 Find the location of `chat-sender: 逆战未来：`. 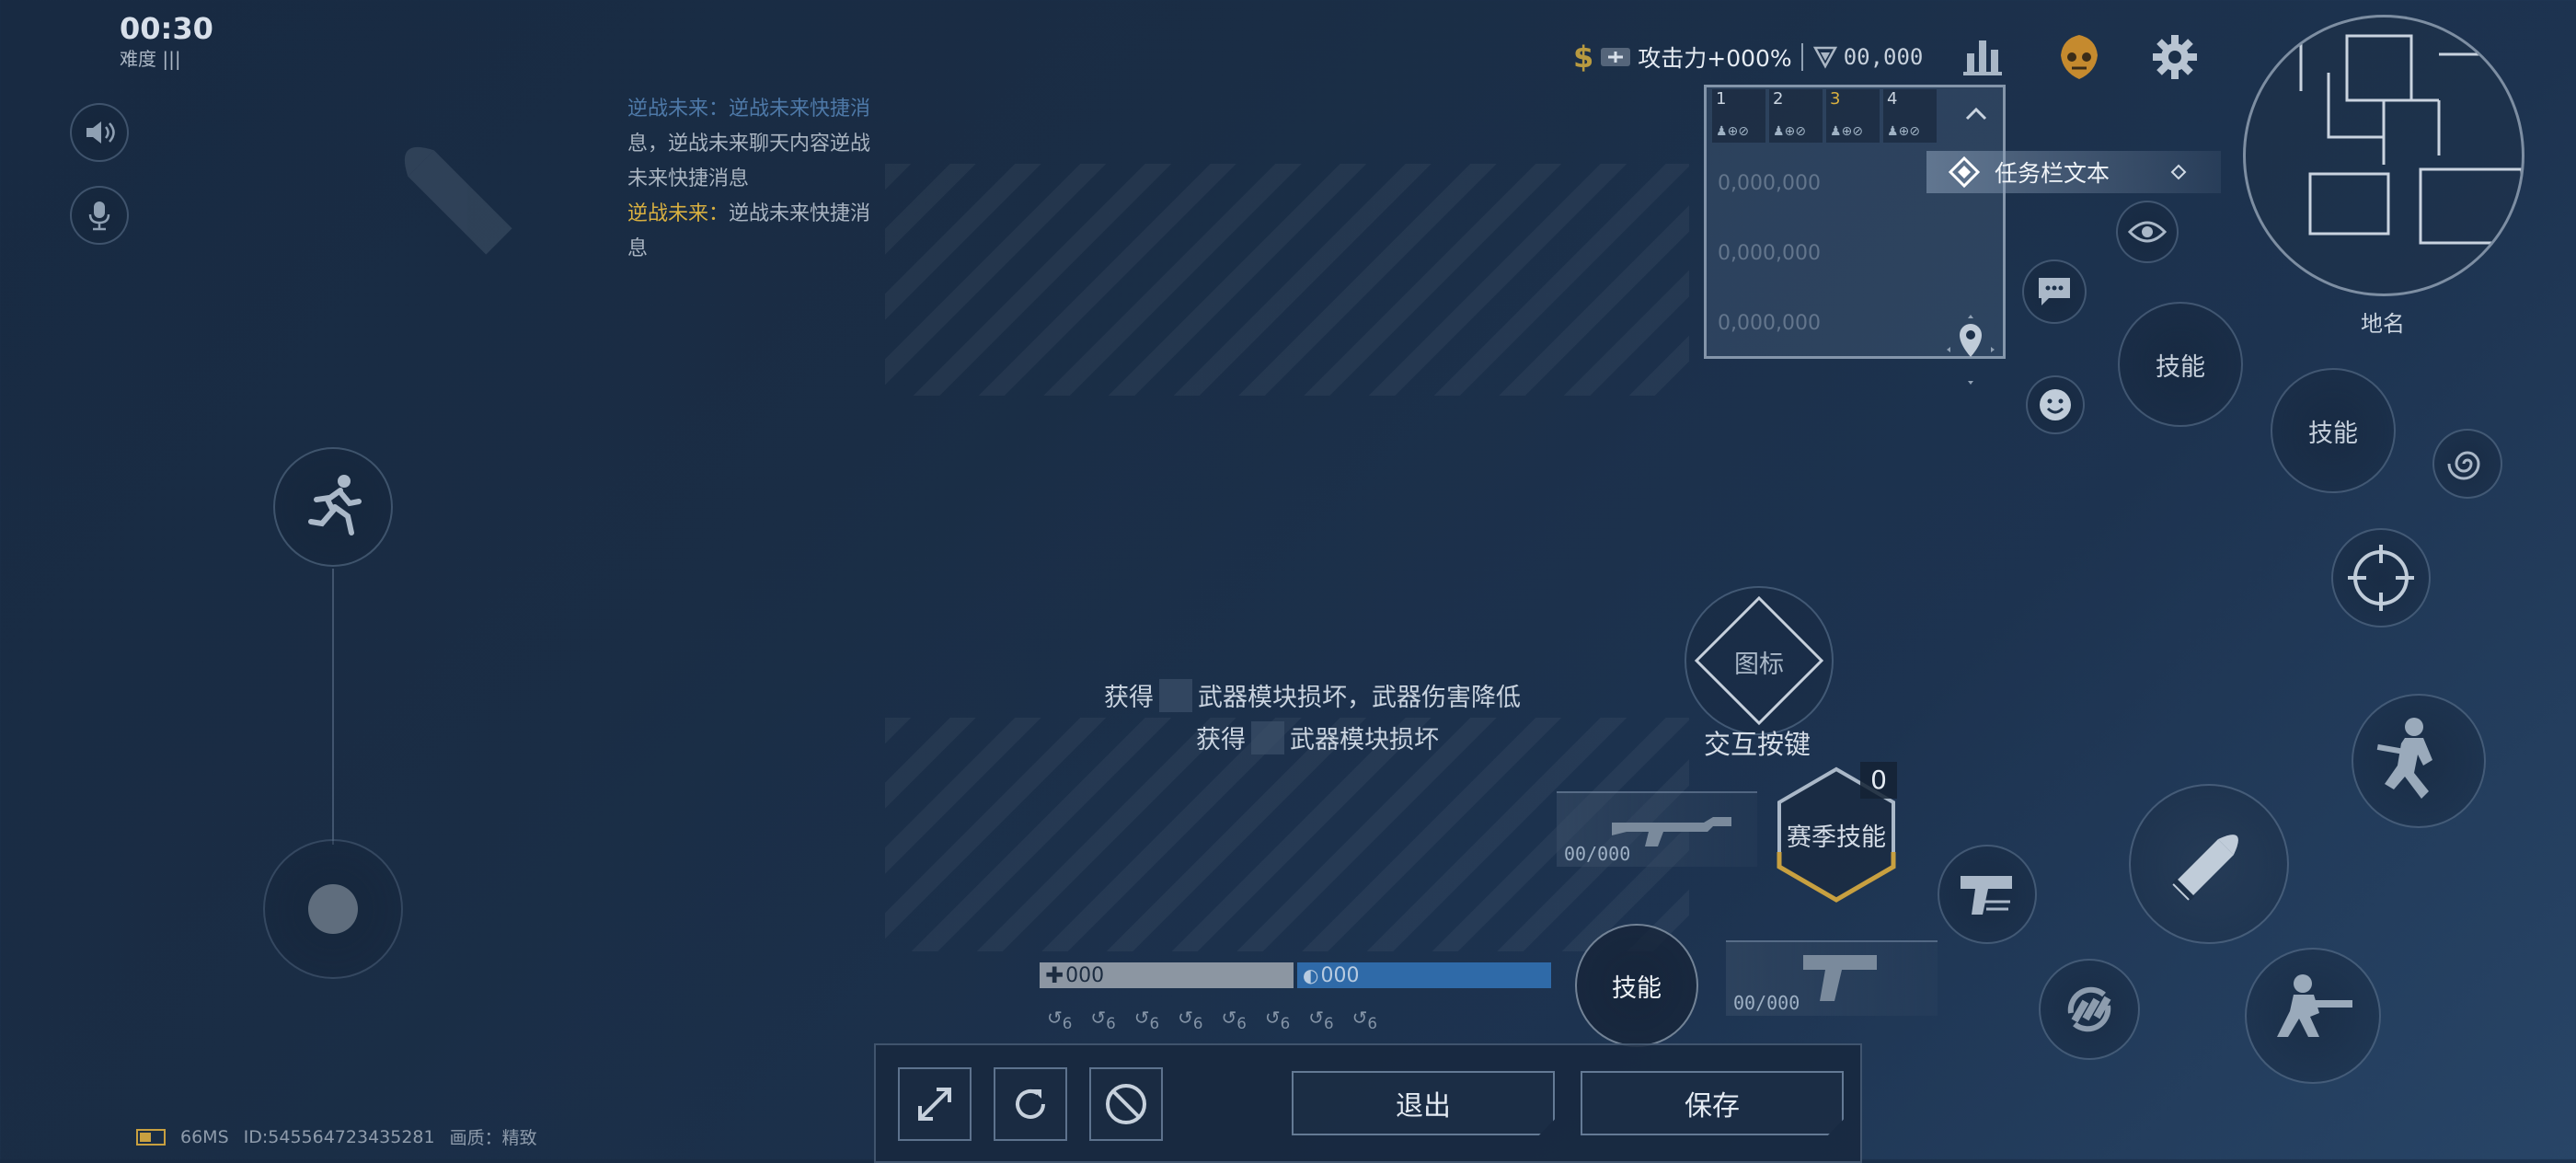

chat-sender: 逆战未来： is located at coordinates (678, 214).